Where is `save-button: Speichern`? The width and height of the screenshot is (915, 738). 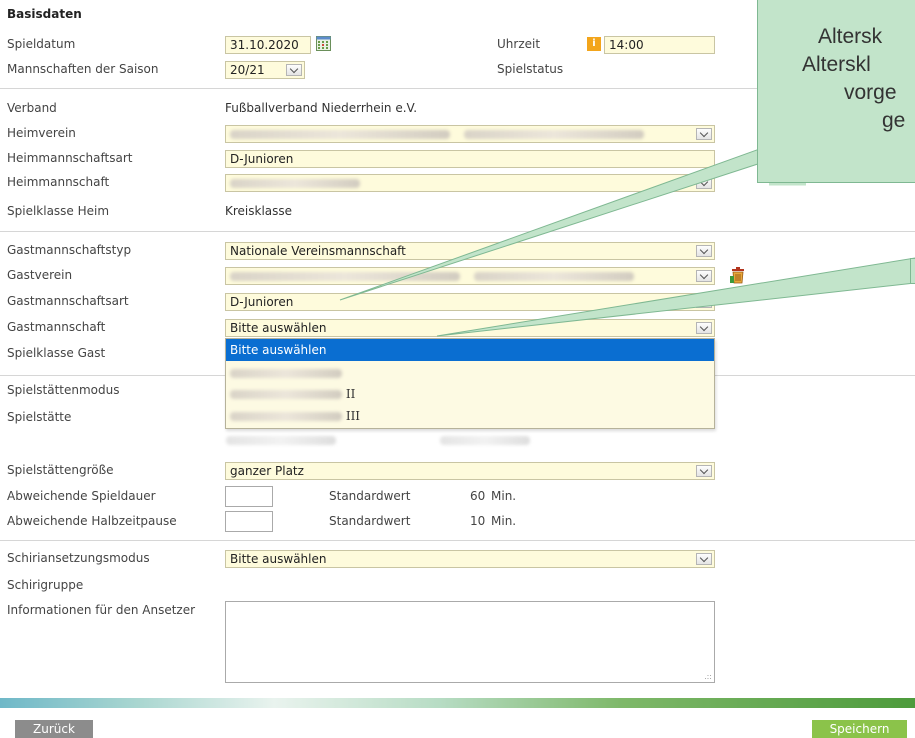 save-button: Speichern is located at coordinates (859, 729).